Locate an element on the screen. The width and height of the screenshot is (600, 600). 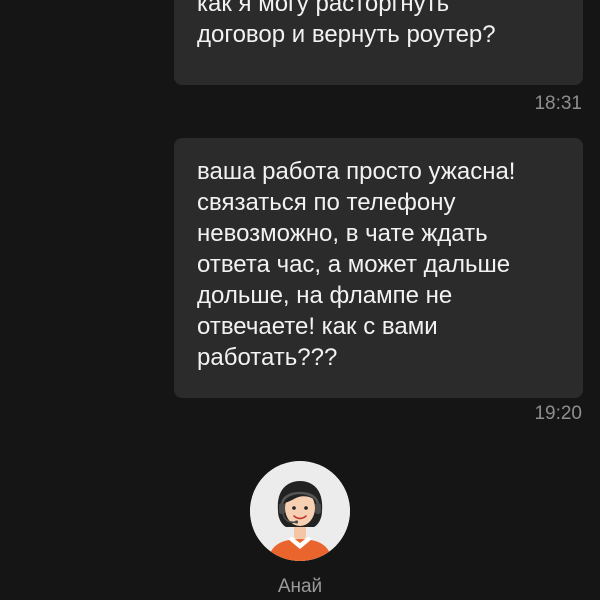
message-timestamp: 18:31 is located at coordinates (558, 103).